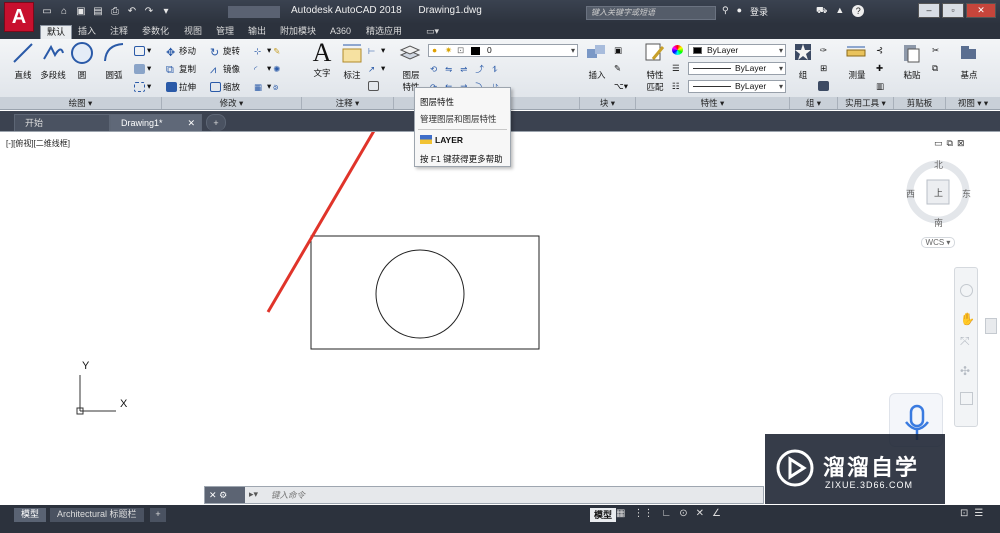 This screenshot has height=533, width=1000. Describe the element at coordinates (716, 513) in the screenshot. I see `otrack-icon: ∠` at that location.